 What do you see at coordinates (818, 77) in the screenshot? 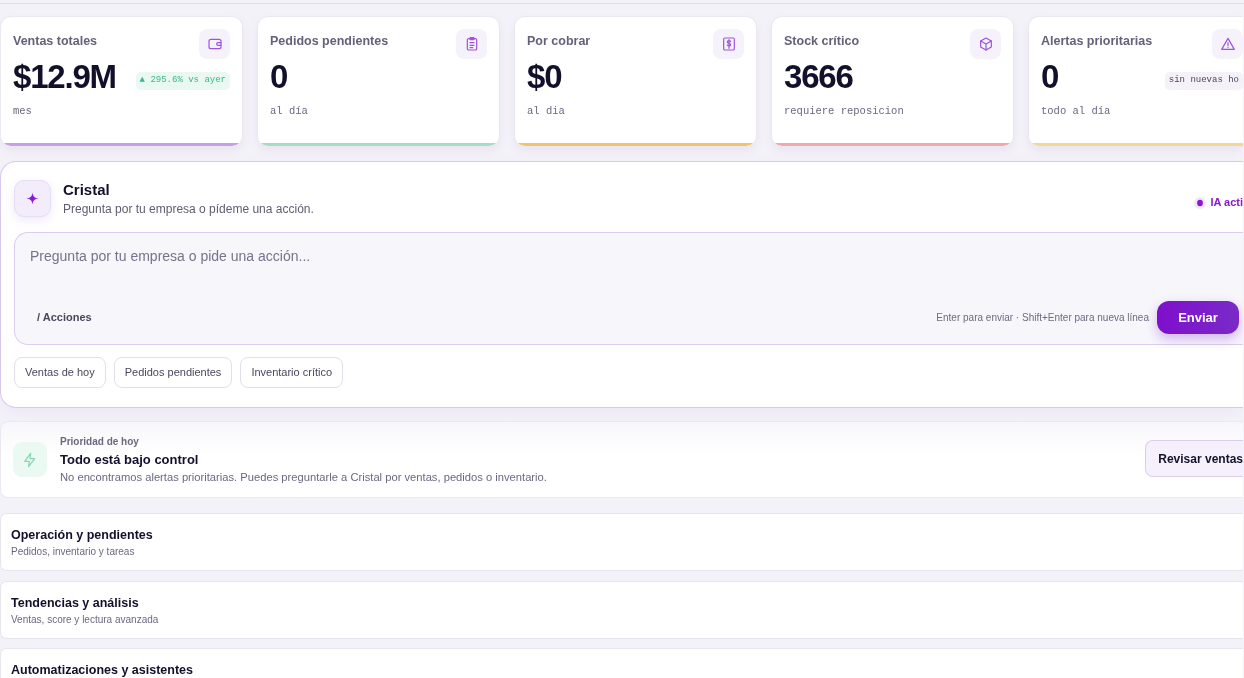
I see `stat-value: 3666` at bounding box center [818, 77].